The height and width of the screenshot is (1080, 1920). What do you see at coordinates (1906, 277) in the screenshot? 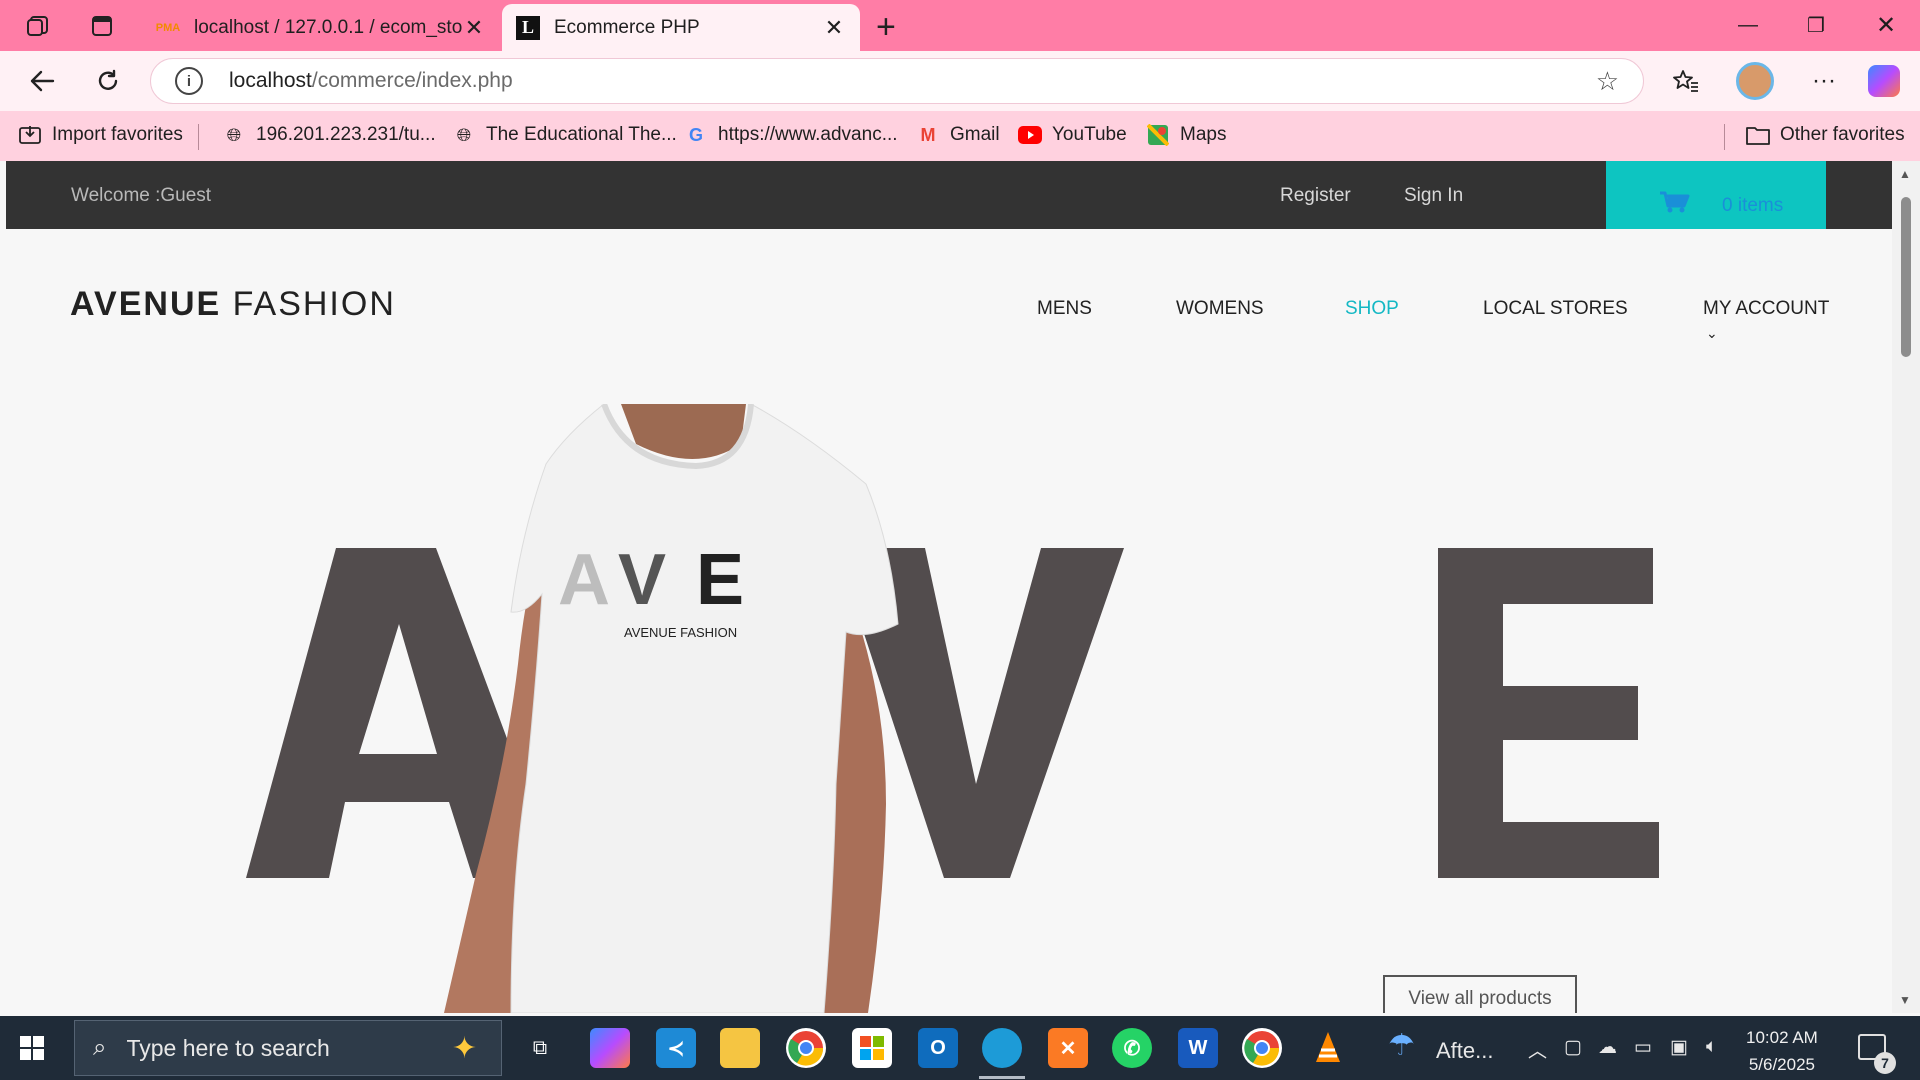
I see `scroll-thumb` at bounding box center [1906, 277].